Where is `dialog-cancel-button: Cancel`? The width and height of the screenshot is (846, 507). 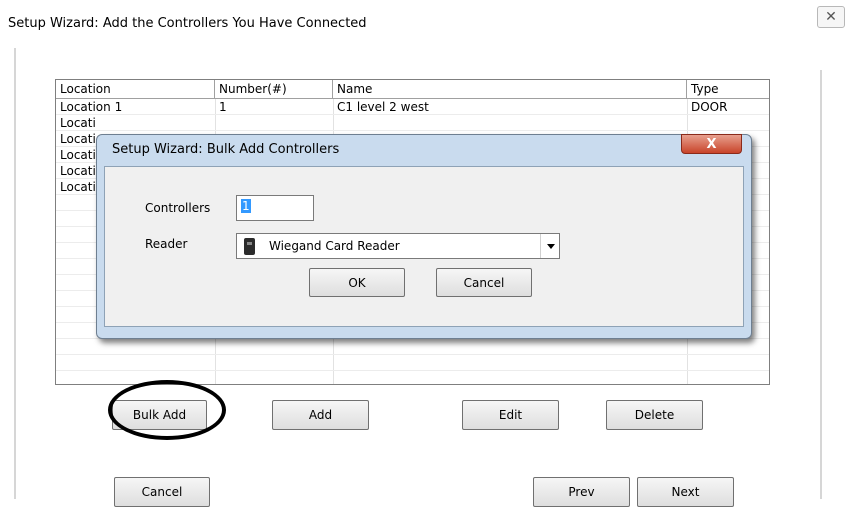
dialog-cancel-button: Cancel is located at coordinates (484, 282).